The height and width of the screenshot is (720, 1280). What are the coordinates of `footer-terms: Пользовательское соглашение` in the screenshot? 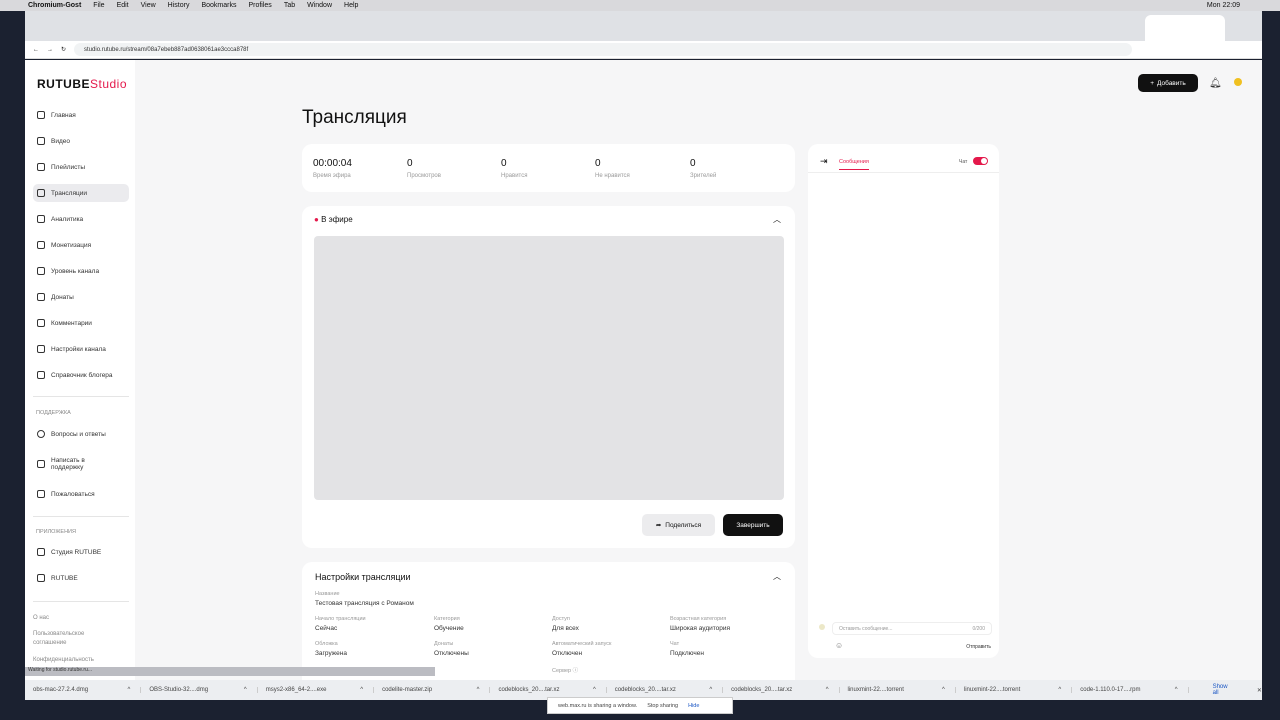 It's located at (73, 639).